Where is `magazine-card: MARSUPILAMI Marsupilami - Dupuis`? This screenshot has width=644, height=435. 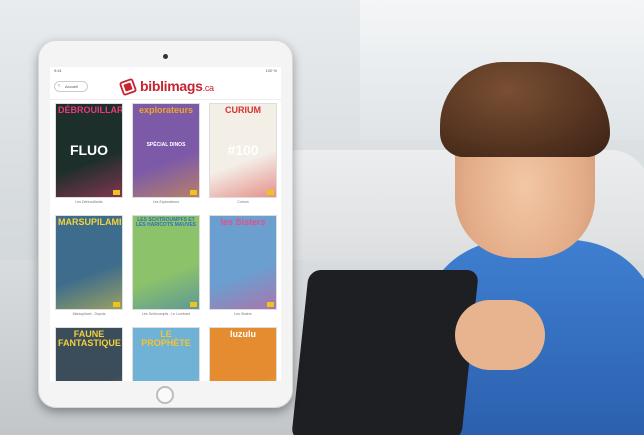 magazine-card: MARSUPILAMI Marsupilami - Dupuis is located at coordinates (89, 266).